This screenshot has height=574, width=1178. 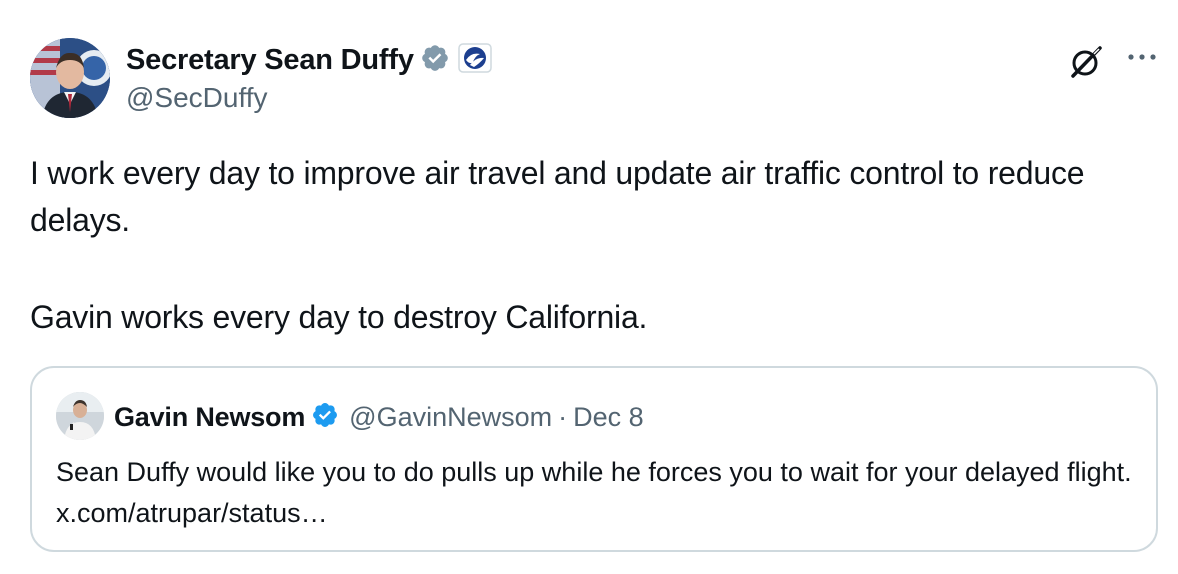 I want to click on author-handle: @SecDuffy, so click(x=197, y=98).